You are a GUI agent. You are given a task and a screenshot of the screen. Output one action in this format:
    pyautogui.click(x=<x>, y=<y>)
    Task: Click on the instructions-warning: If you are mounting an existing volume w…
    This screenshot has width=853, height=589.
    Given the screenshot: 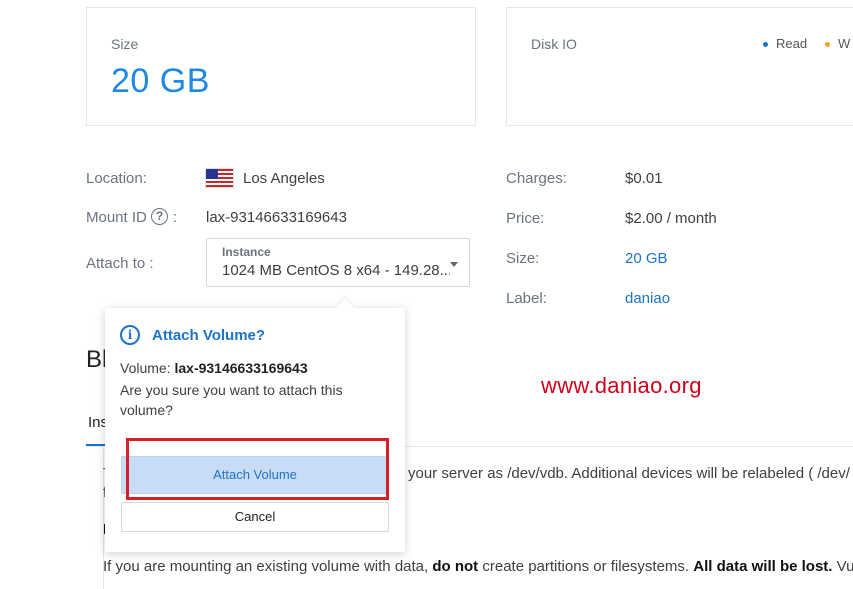 What is the action you would take?
    pyautogui.click(x=478, y=566)
    